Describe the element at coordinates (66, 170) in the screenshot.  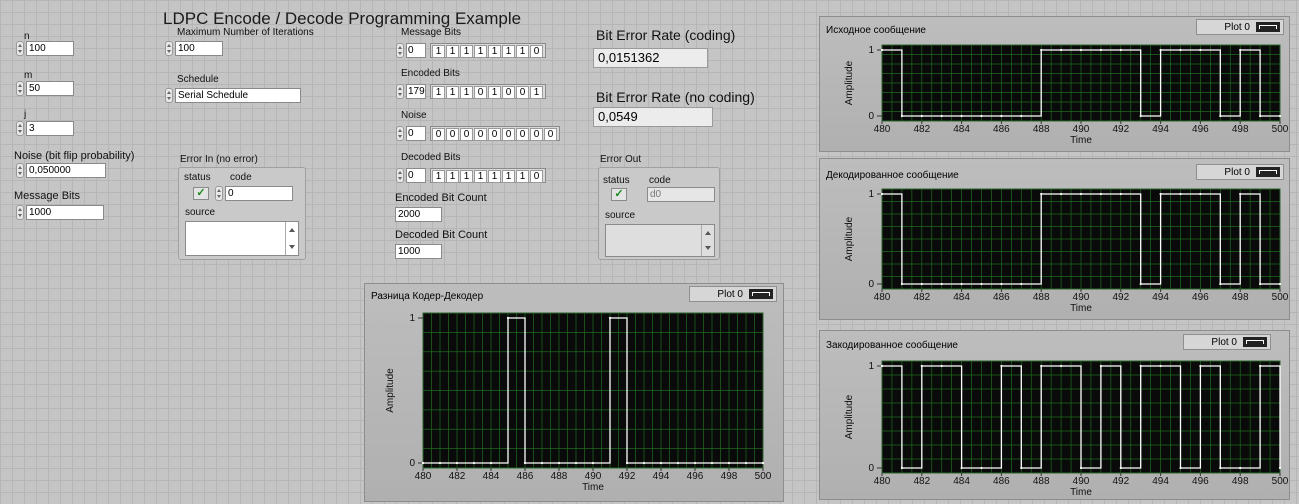
I see `noise-prob-field: 0,050000` at that location.